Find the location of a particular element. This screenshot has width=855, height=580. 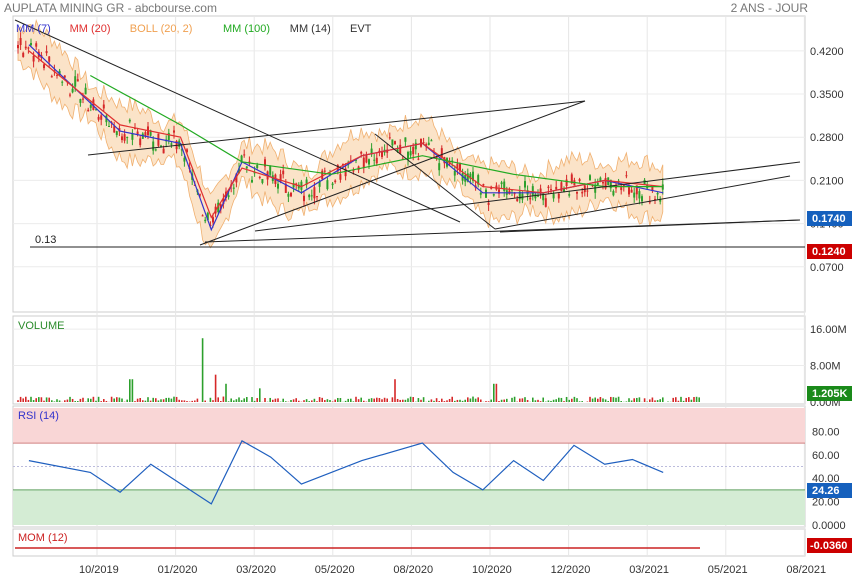

momentum-panel-frame is located at coordinates (409, 542).